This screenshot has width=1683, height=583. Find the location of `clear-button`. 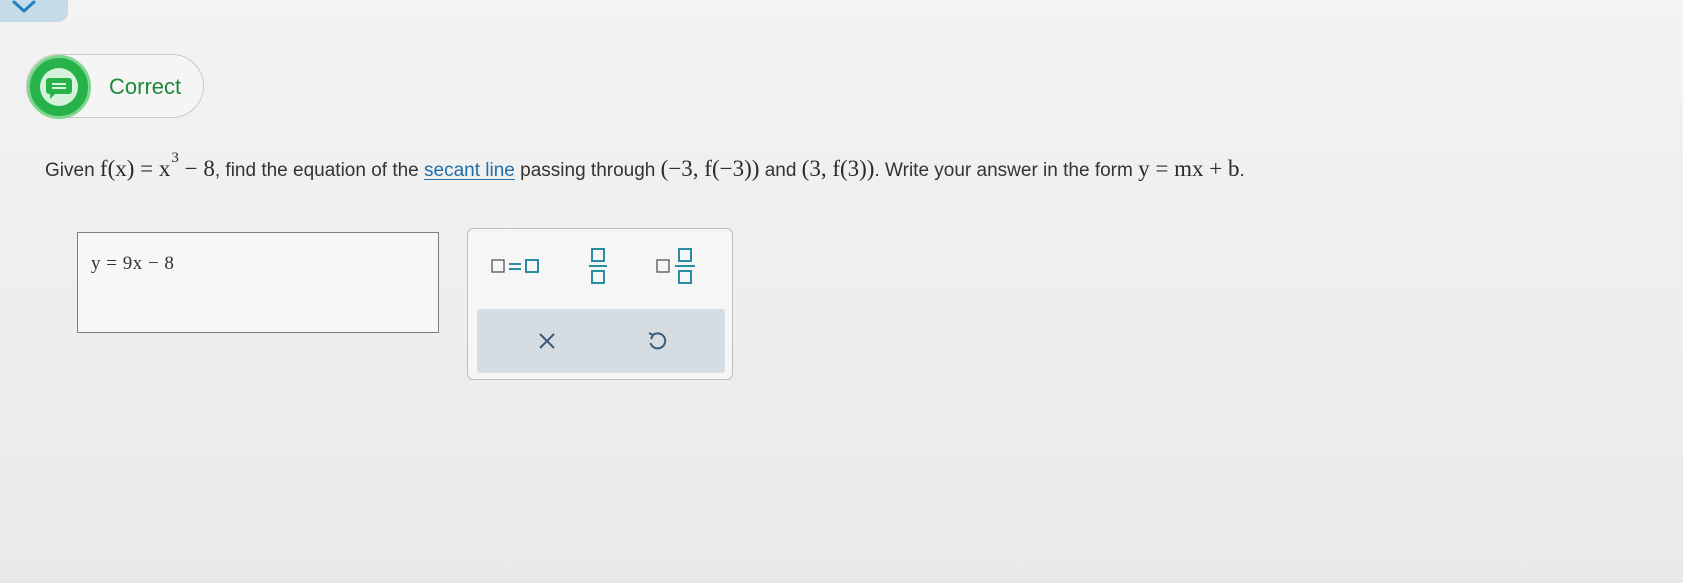

clear-button is located at coordinates (547, 341).